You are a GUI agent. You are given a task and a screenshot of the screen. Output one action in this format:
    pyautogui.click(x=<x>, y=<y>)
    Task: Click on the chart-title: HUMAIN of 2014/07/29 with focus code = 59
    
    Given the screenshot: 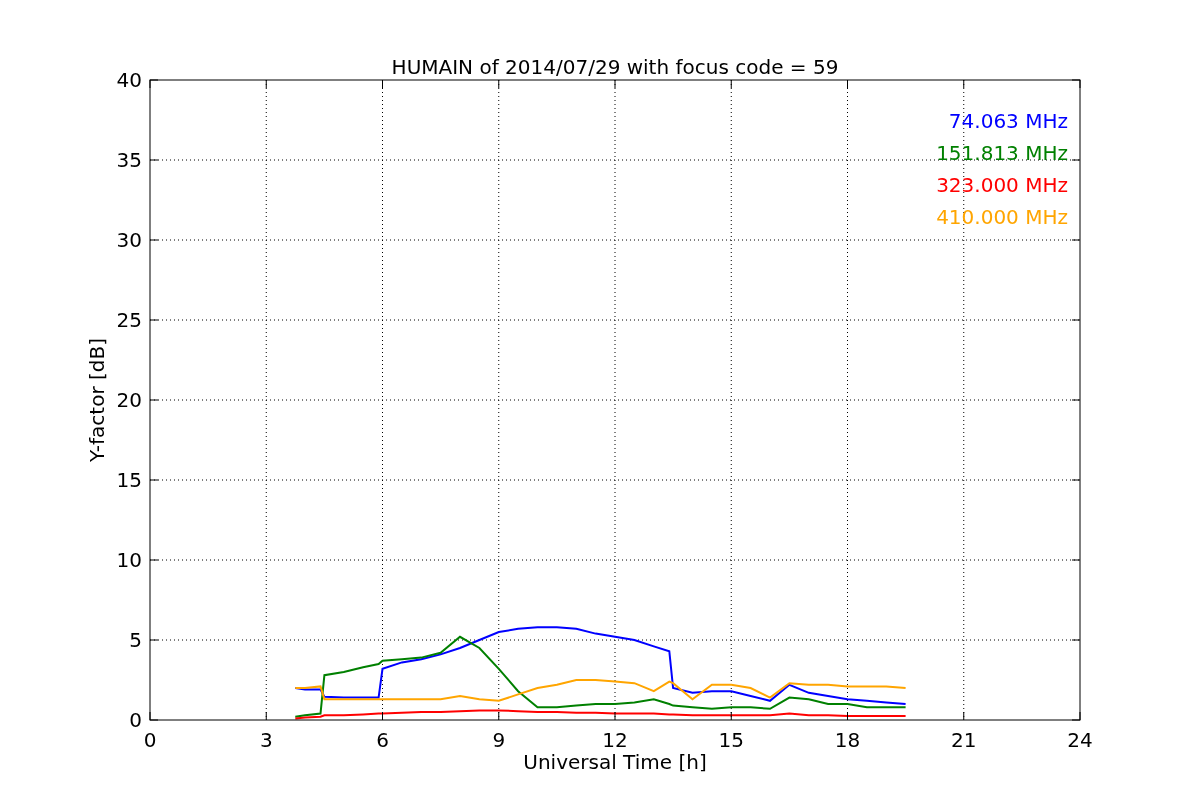 What is the action you would take?
    pyautogui.click(x=615, y=67)
    